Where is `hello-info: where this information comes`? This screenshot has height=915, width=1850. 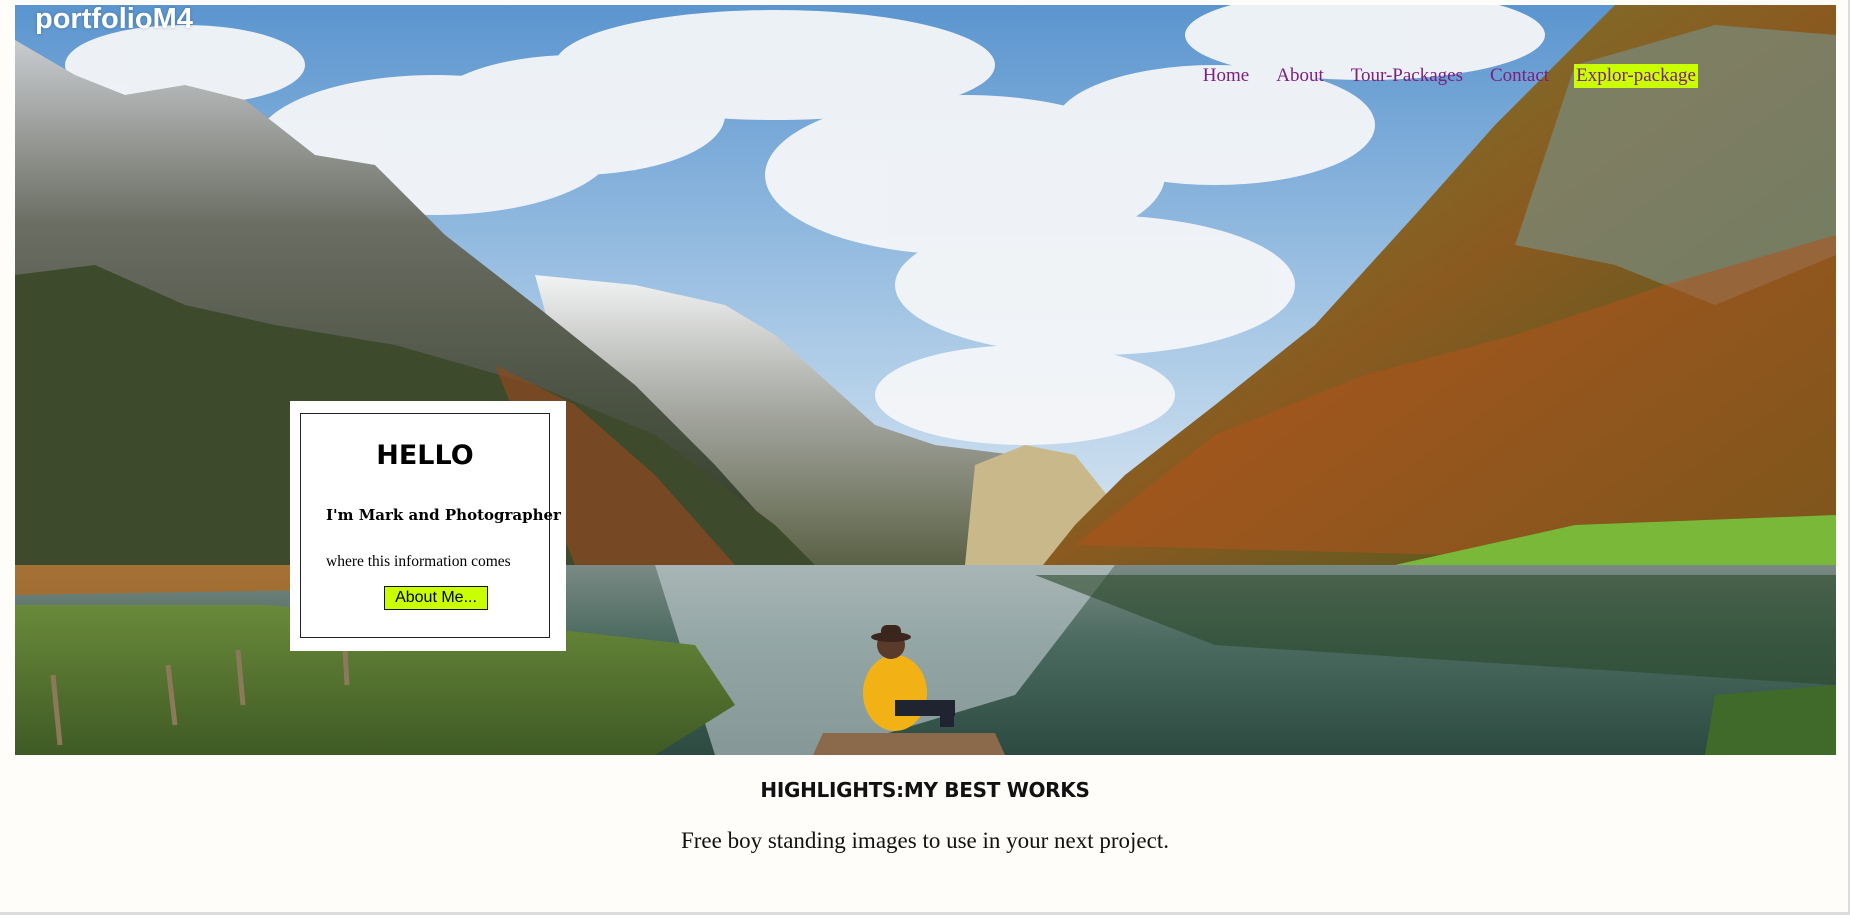
hello-info: where this information comes is located at coordinates (418, 561).